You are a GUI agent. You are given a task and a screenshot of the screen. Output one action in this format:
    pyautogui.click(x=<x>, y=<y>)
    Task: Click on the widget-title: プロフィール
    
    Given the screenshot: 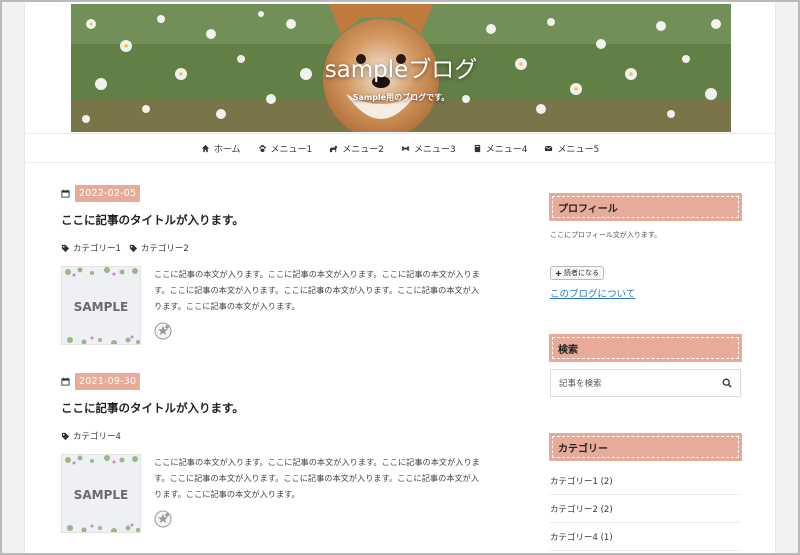 What is the action you would take?
    pyautogui.click(x=645, y=207)
    